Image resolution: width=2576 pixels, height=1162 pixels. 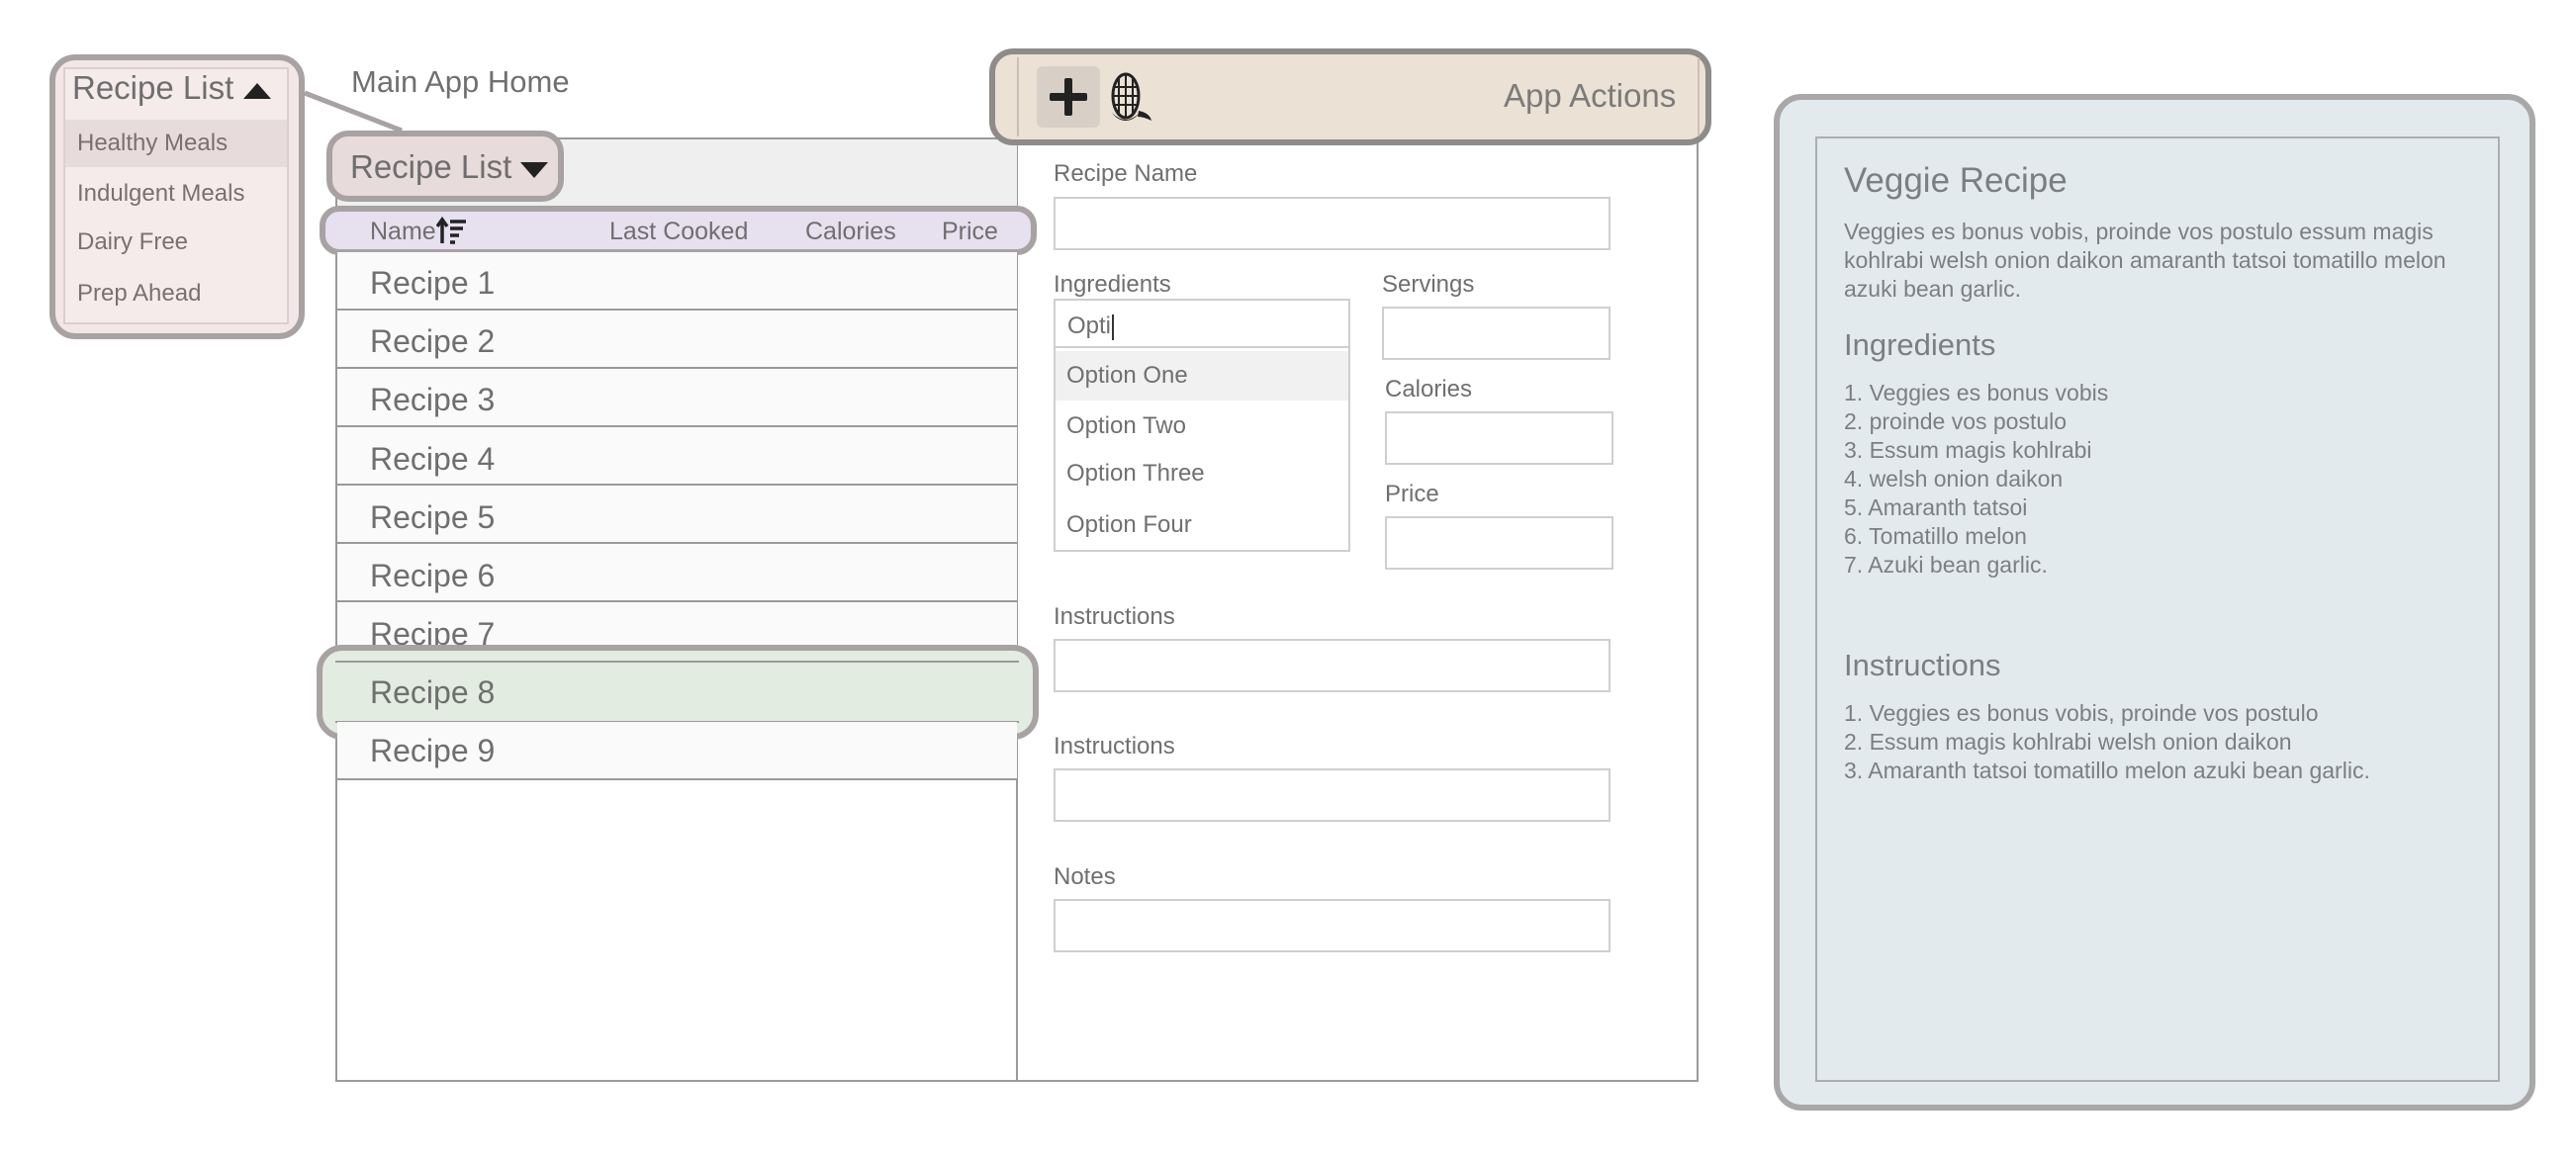 I want to click on row-label: Recipe 3, so click(x=433, y=399).